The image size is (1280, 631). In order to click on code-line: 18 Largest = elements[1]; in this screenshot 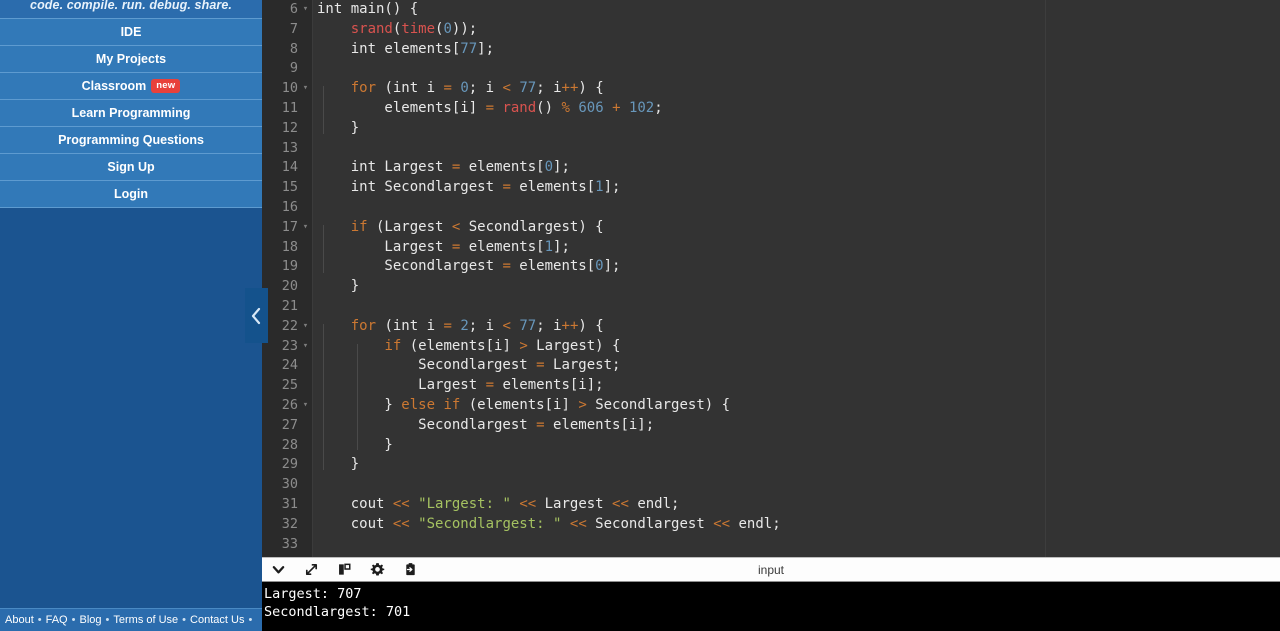, I will do `click(771, 248)`.